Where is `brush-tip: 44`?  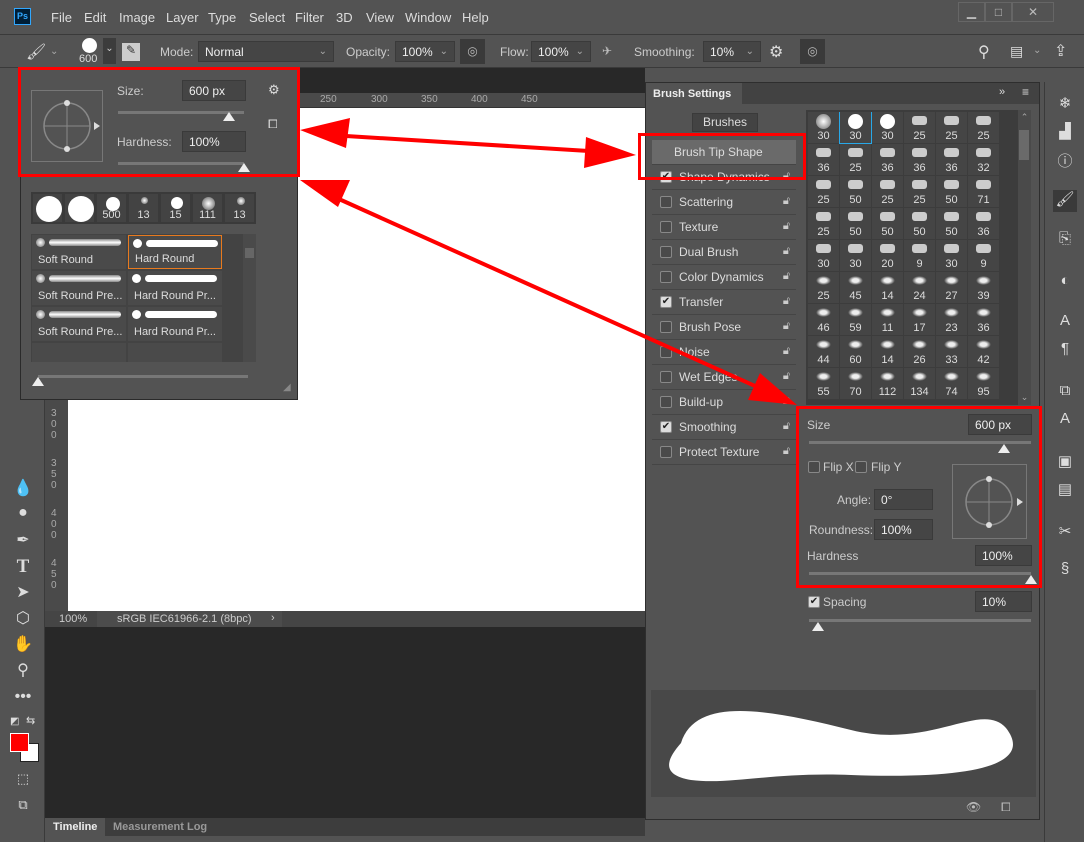
brush-tip: 44 is located at coordinates (823, 351).